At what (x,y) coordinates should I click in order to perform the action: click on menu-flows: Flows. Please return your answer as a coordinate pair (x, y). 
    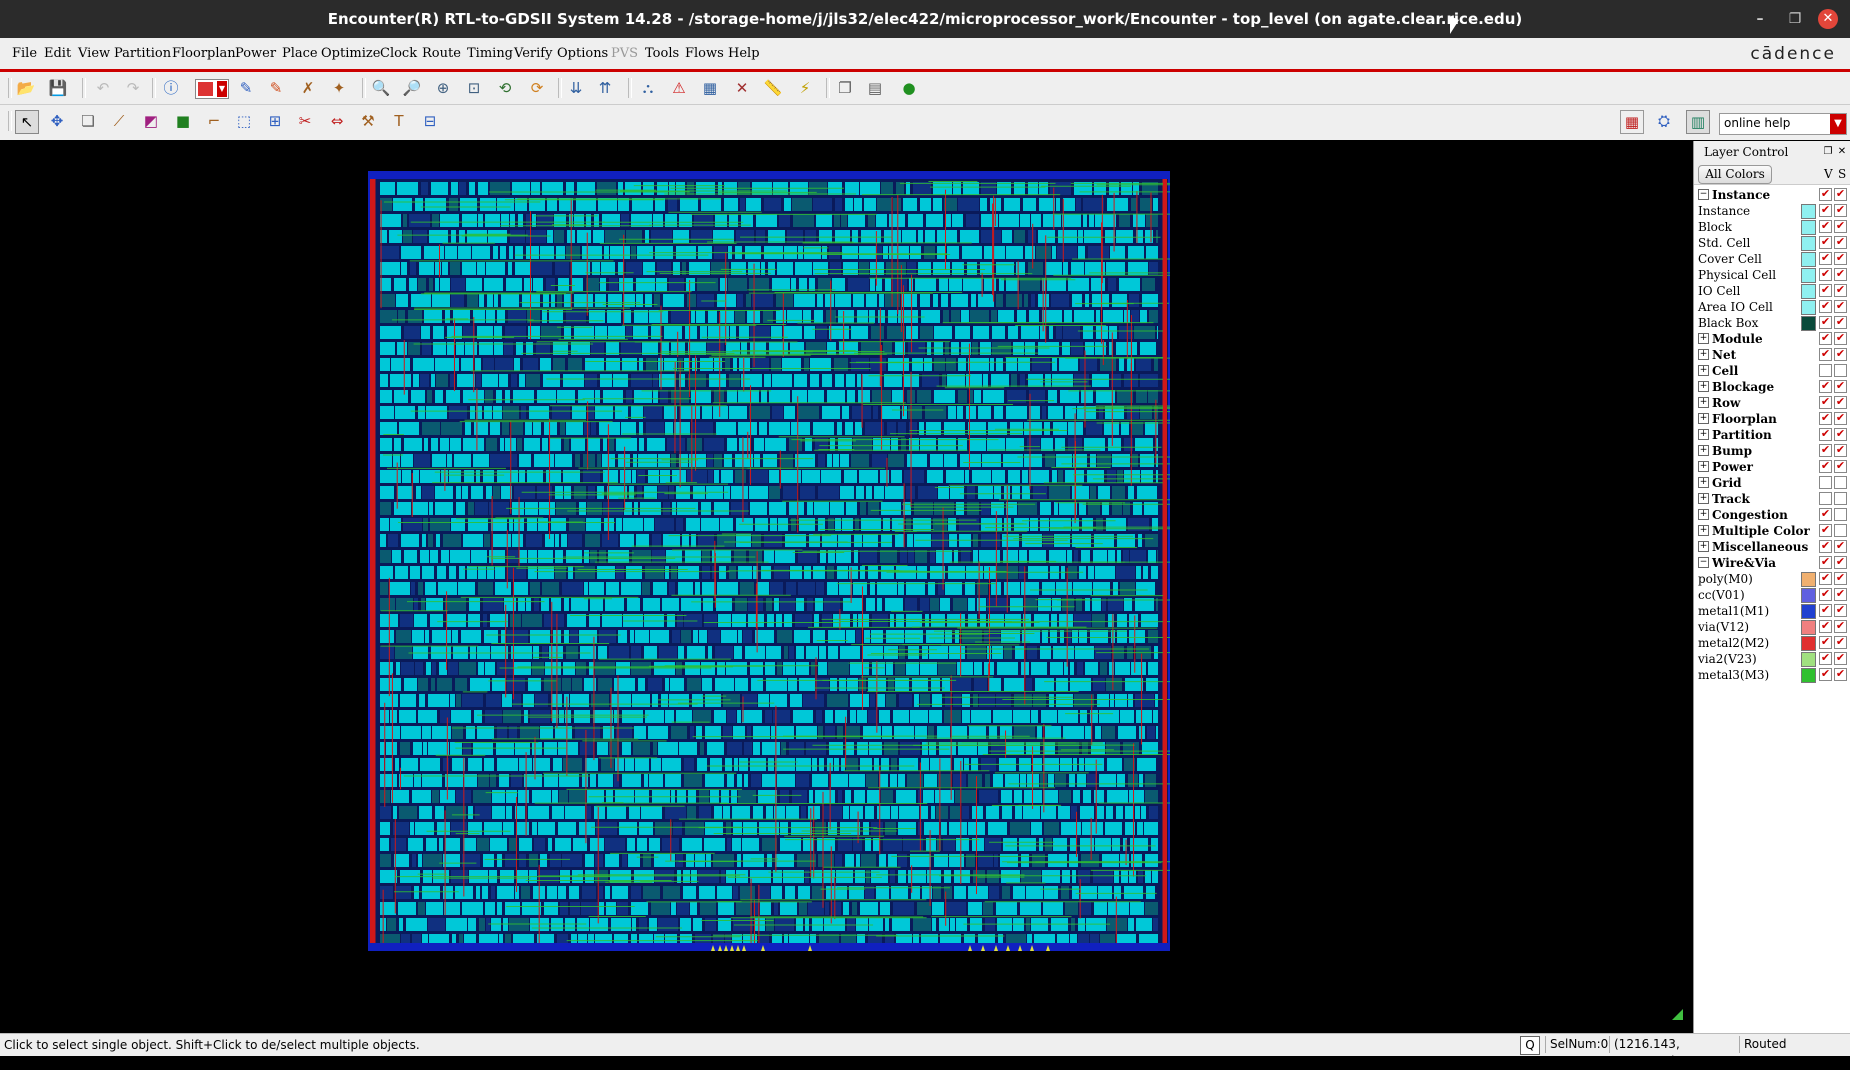
    Looking at the image, I should click on (704, 53).